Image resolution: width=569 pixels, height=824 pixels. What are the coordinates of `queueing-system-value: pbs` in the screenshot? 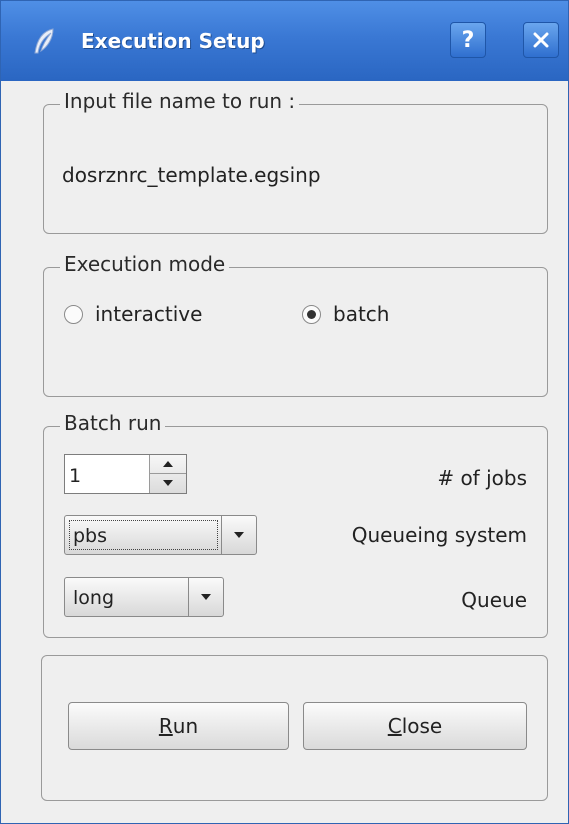 It's located at (90, 536).